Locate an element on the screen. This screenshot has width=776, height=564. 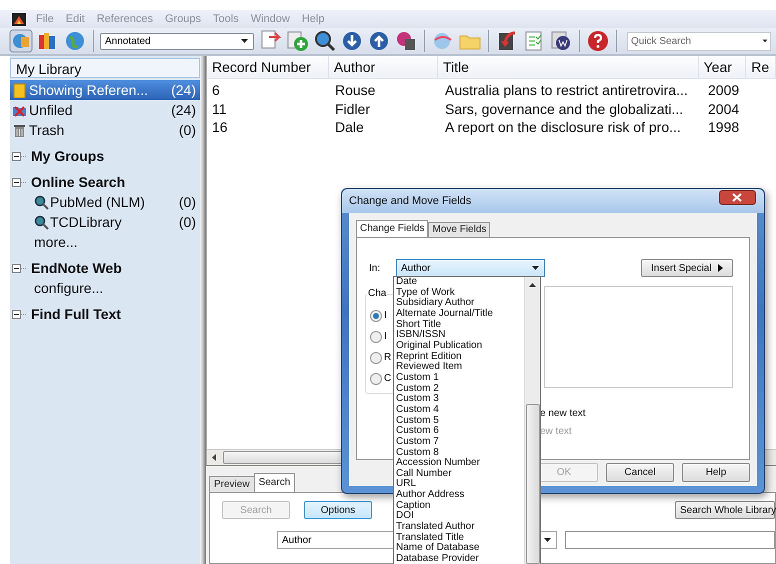
table-cell-text: 2004 is located at coordinates (723, 109).